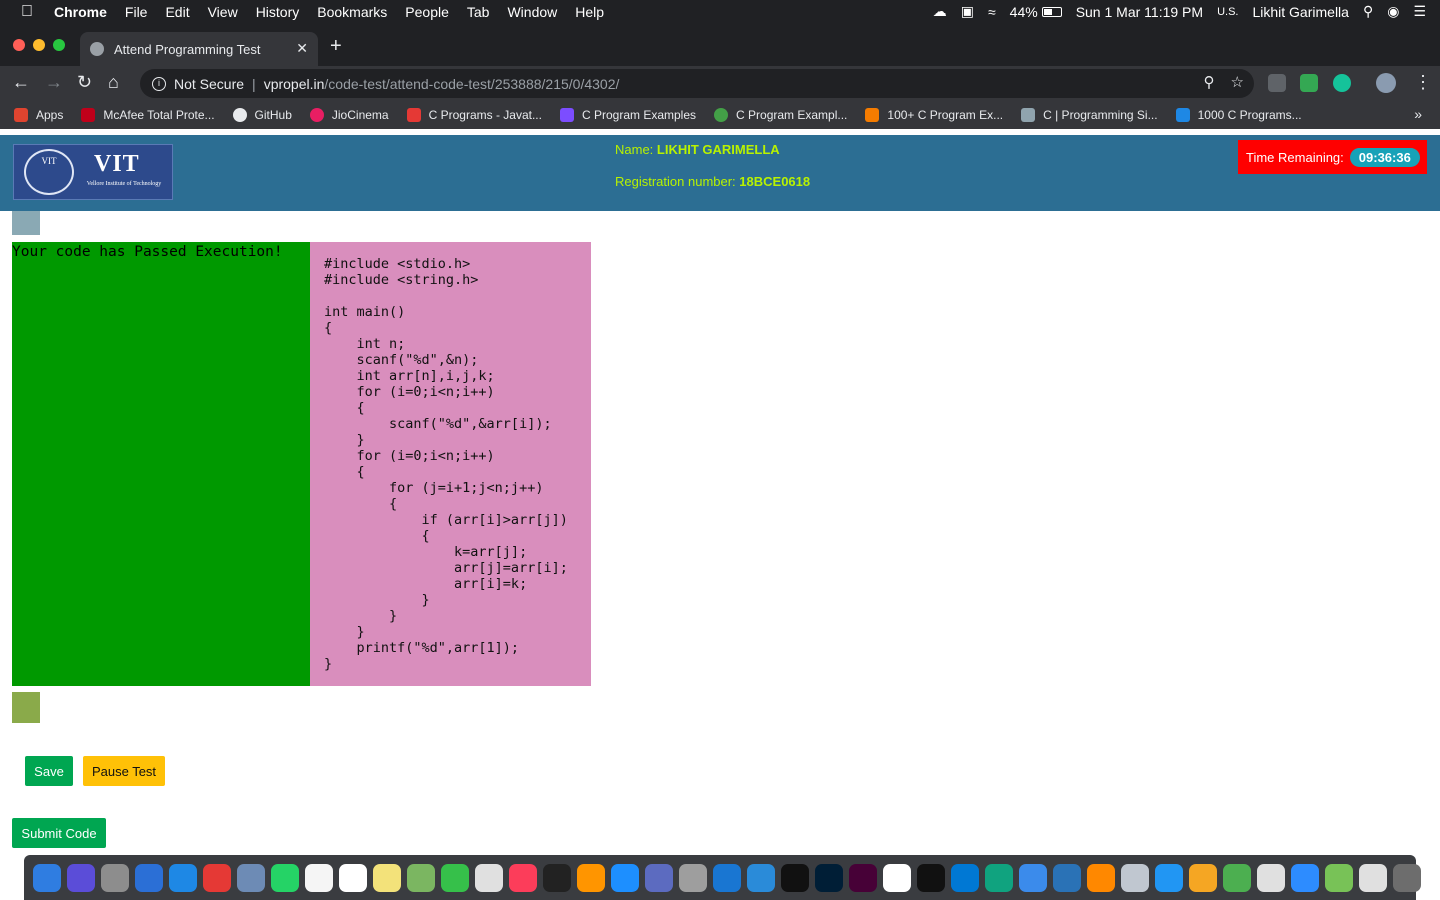 This screenshot has width=1440, height=900. What do you see at coordinates (1423, 82) in the screenshot?
I see `chrome-menu-icon: ⋮` at bounding box center [1423, 82].